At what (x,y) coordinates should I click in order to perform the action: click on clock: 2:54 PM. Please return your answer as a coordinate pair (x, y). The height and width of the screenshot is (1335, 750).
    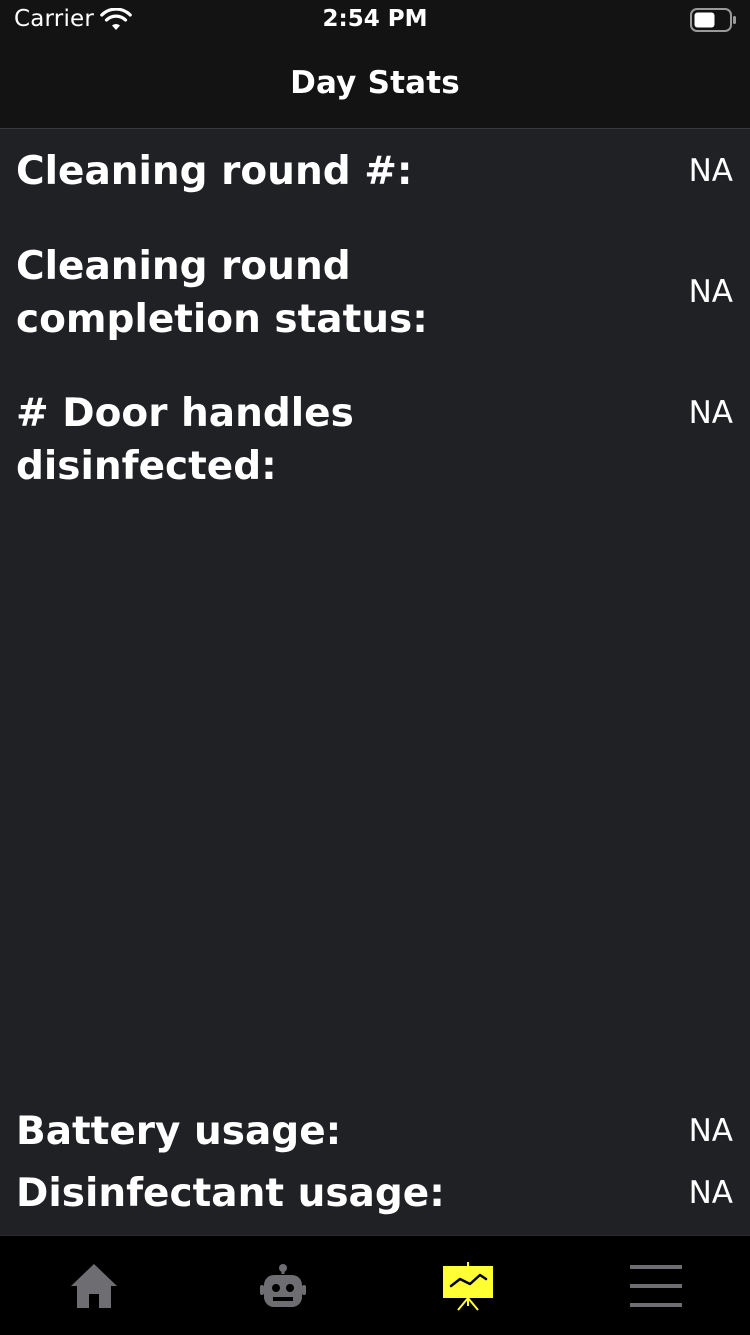
    Looking at the image, I should click on (375, 19).